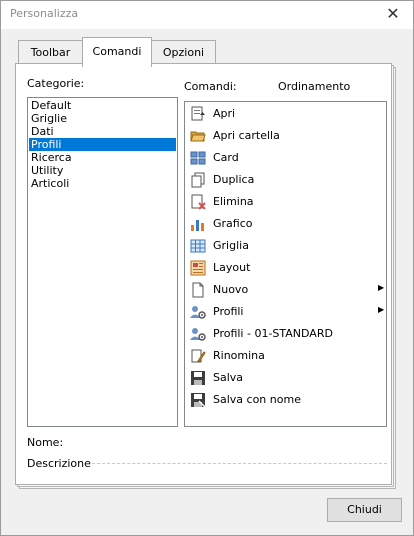 This screenshot has width=414, height=536. I want to click on close-window-button: ✕, so click(393, 14).